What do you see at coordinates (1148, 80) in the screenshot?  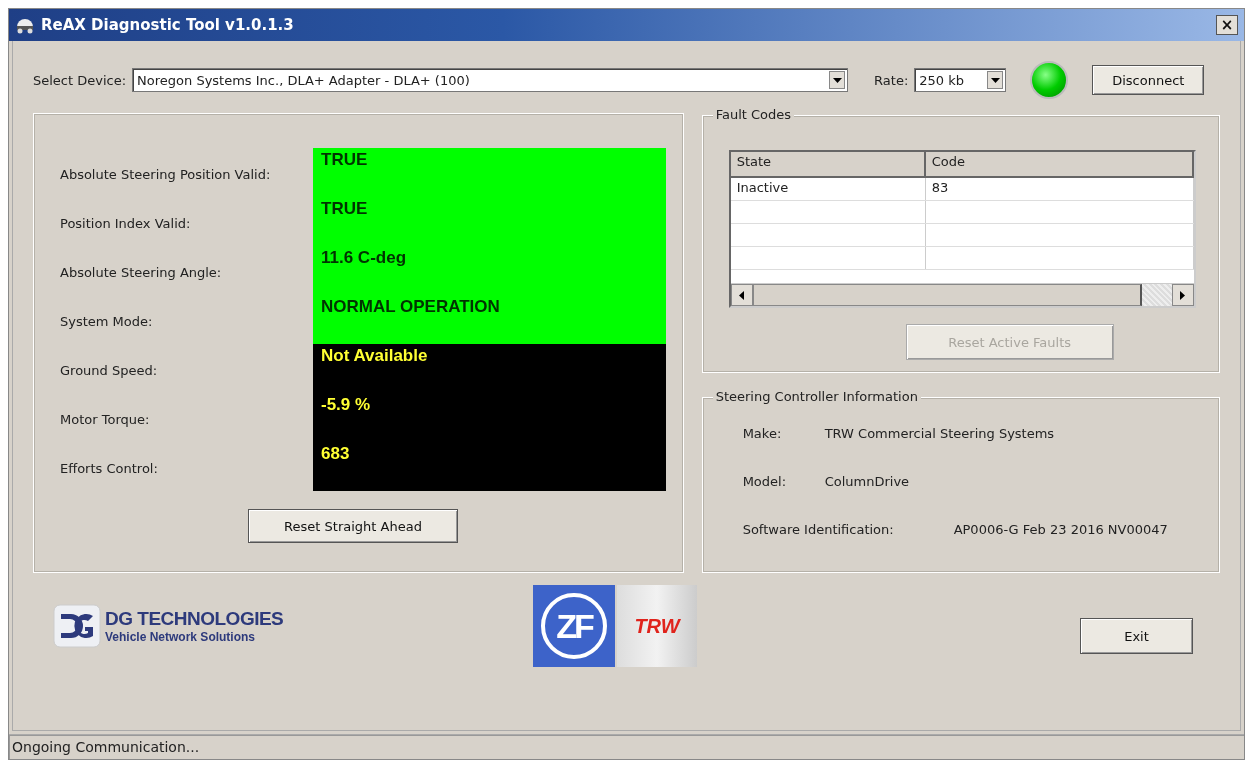 I see `disconnect-button: Disconnect` at bounding box center [1148, 80].